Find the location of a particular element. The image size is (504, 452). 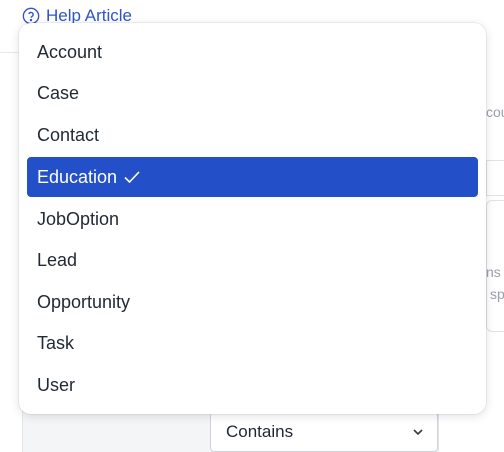

dropdown-option-task: Task is located at coordinates (252, 343).